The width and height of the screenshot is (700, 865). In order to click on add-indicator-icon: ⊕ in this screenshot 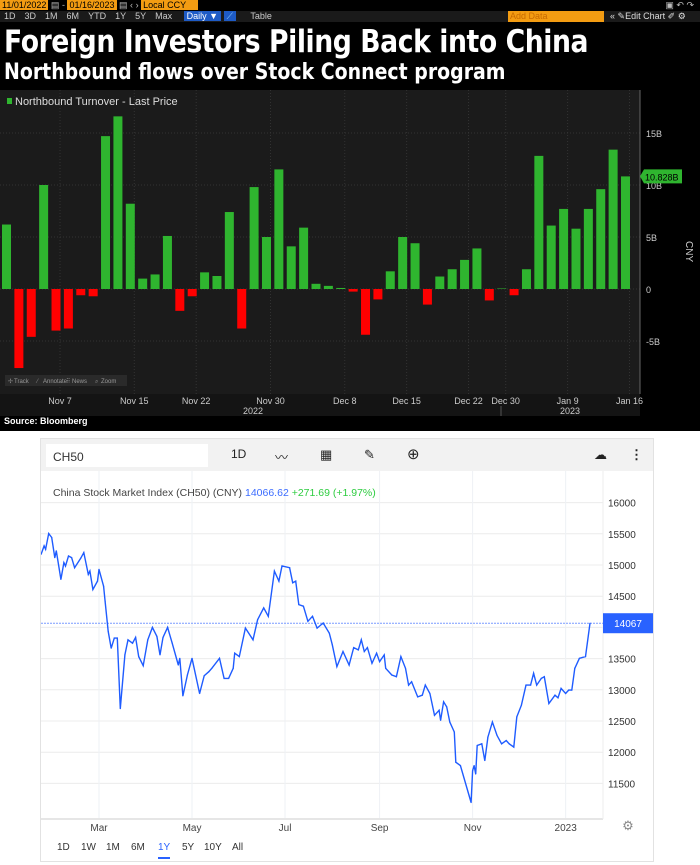, I will do `click(413, 454)`.